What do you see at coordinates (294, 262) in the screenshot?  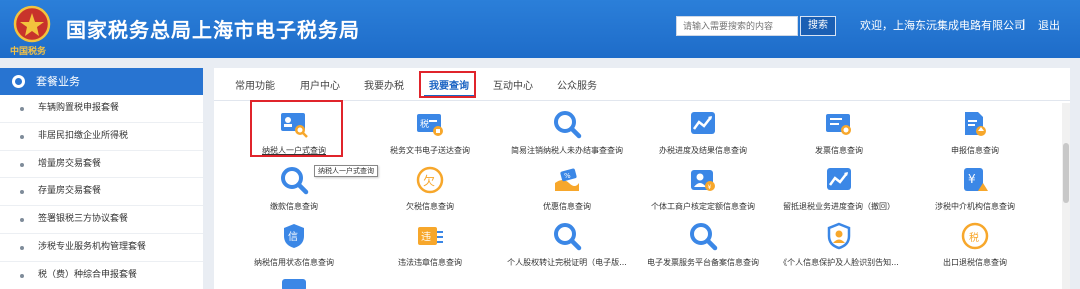 I see `service-label: 纳税信用状态信息查询` at bounding box center [294, 262].